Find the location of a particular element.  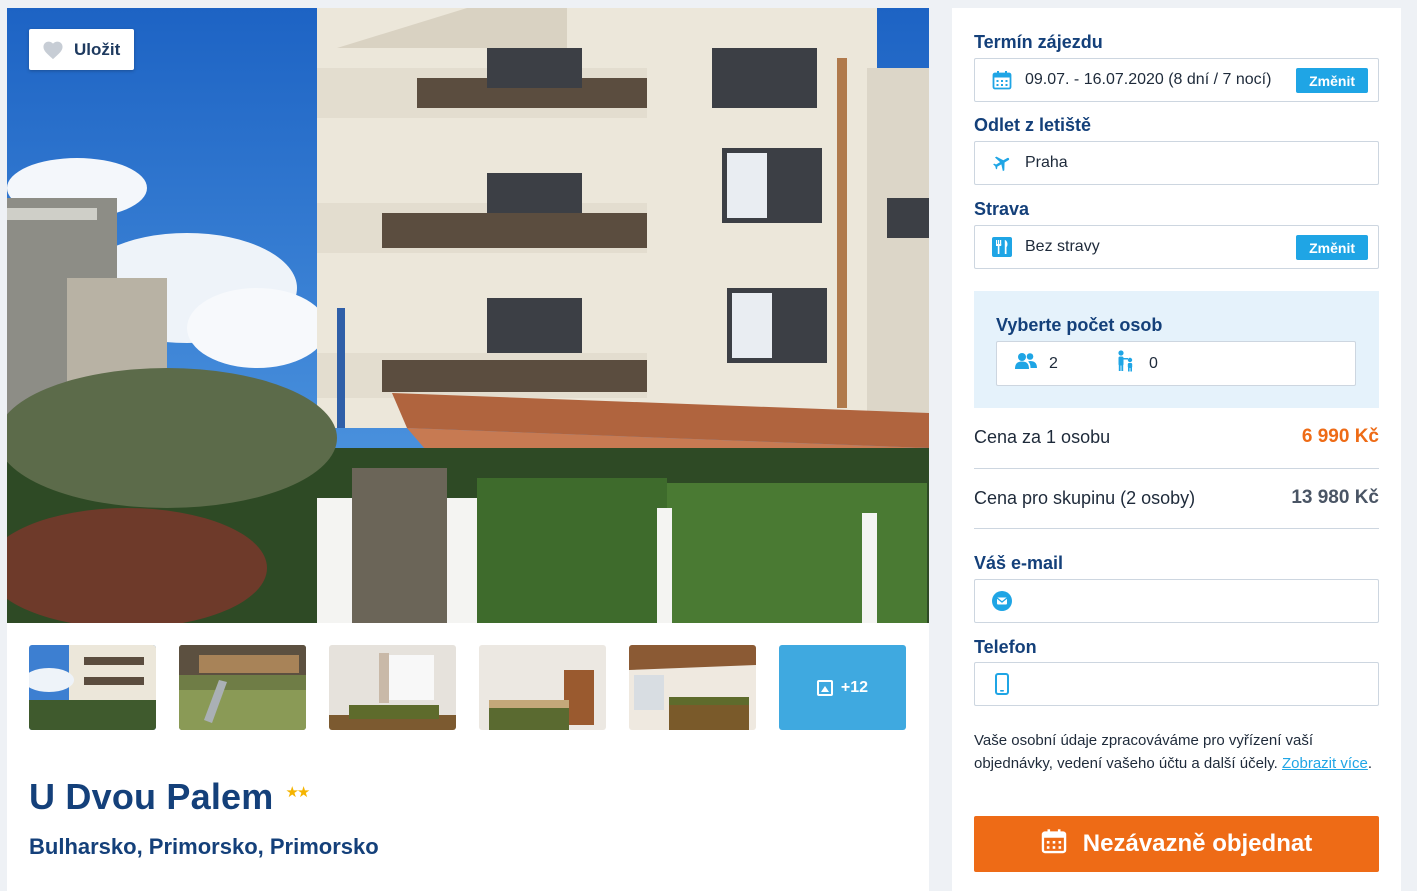

cutlery-icon is located at coordinates (1002, 247).